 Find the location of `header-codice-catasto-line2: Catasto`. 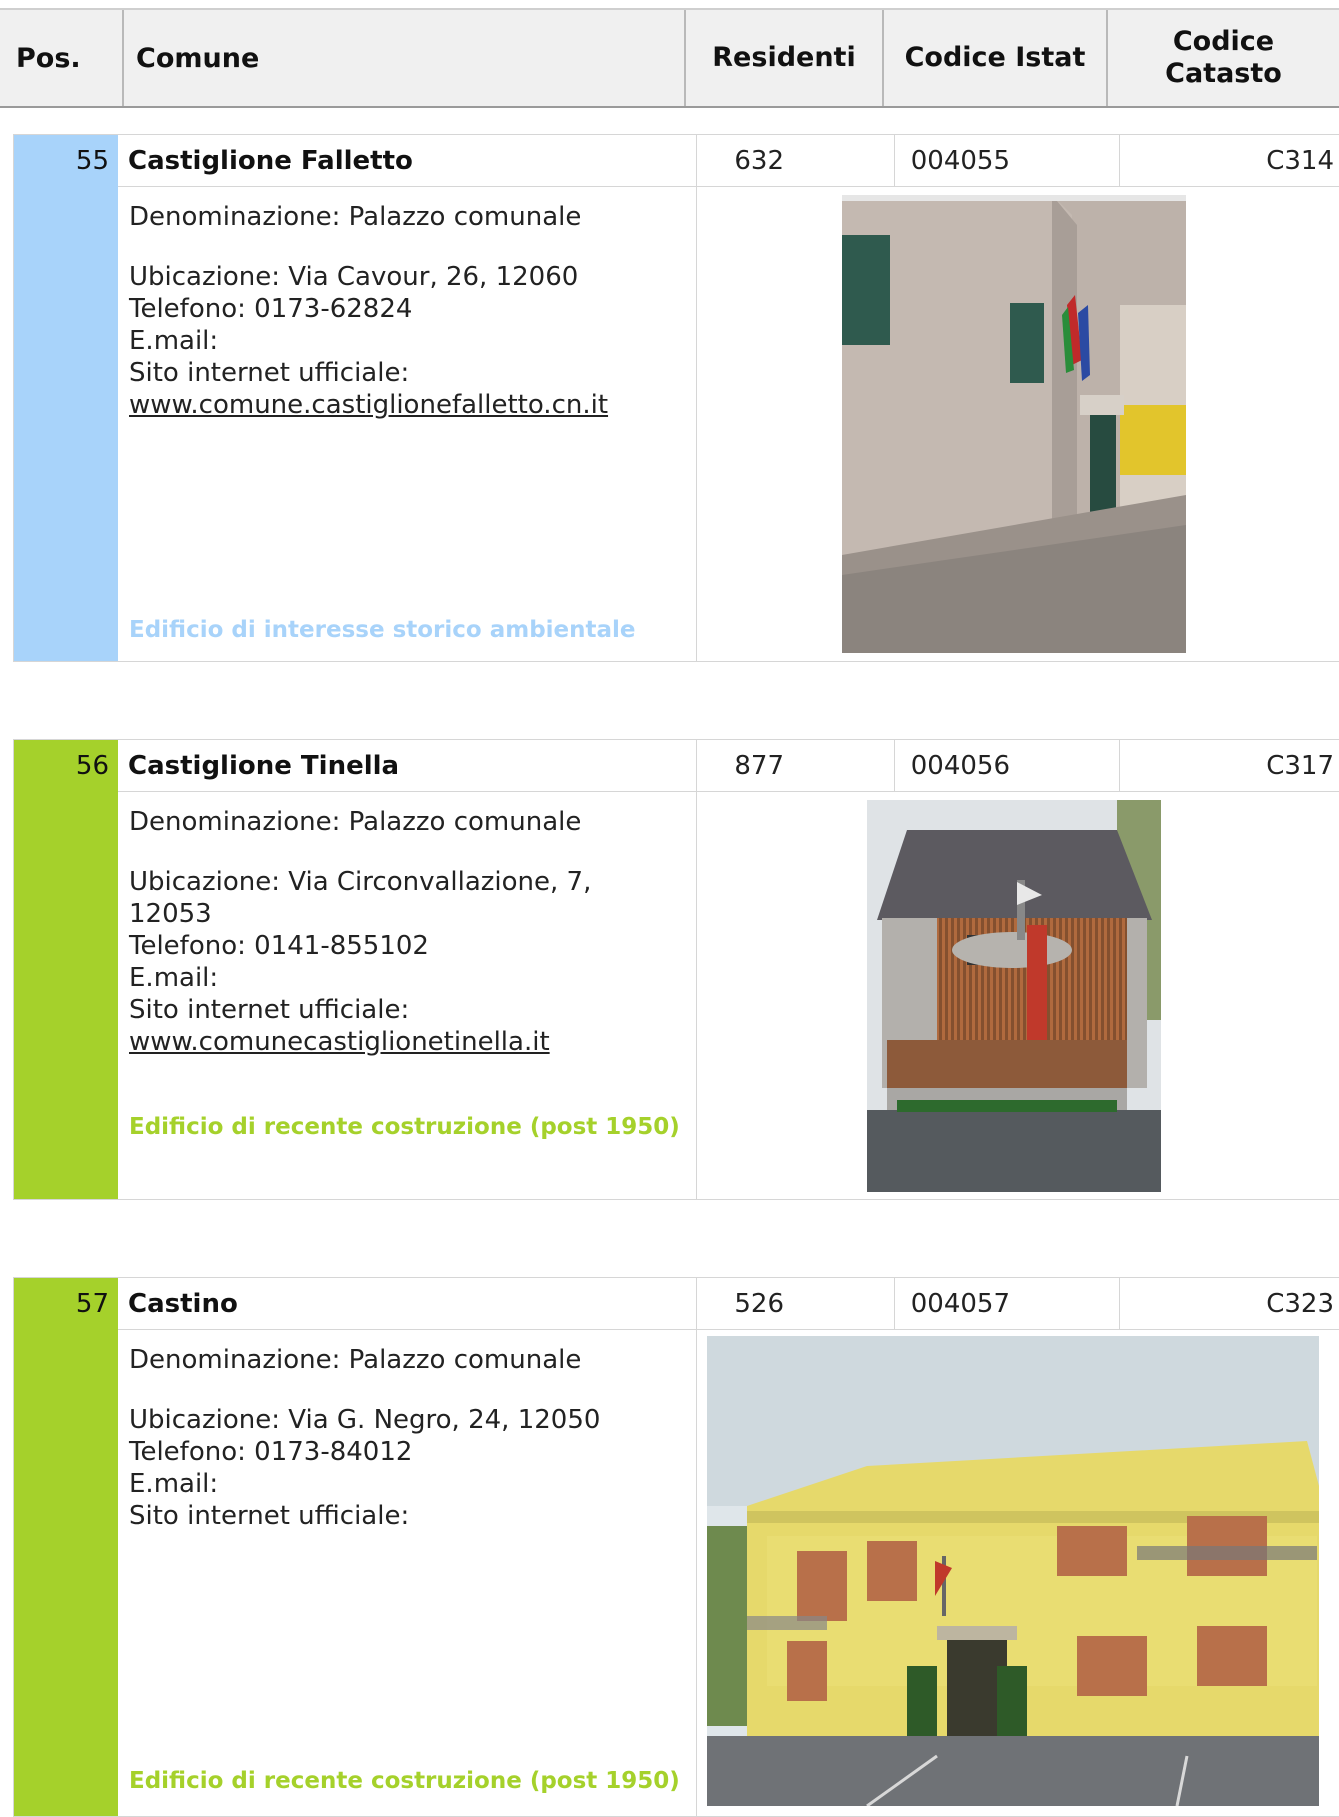

header-codice-catasto-line2: Catasto is located at coordinates (1223, 73).